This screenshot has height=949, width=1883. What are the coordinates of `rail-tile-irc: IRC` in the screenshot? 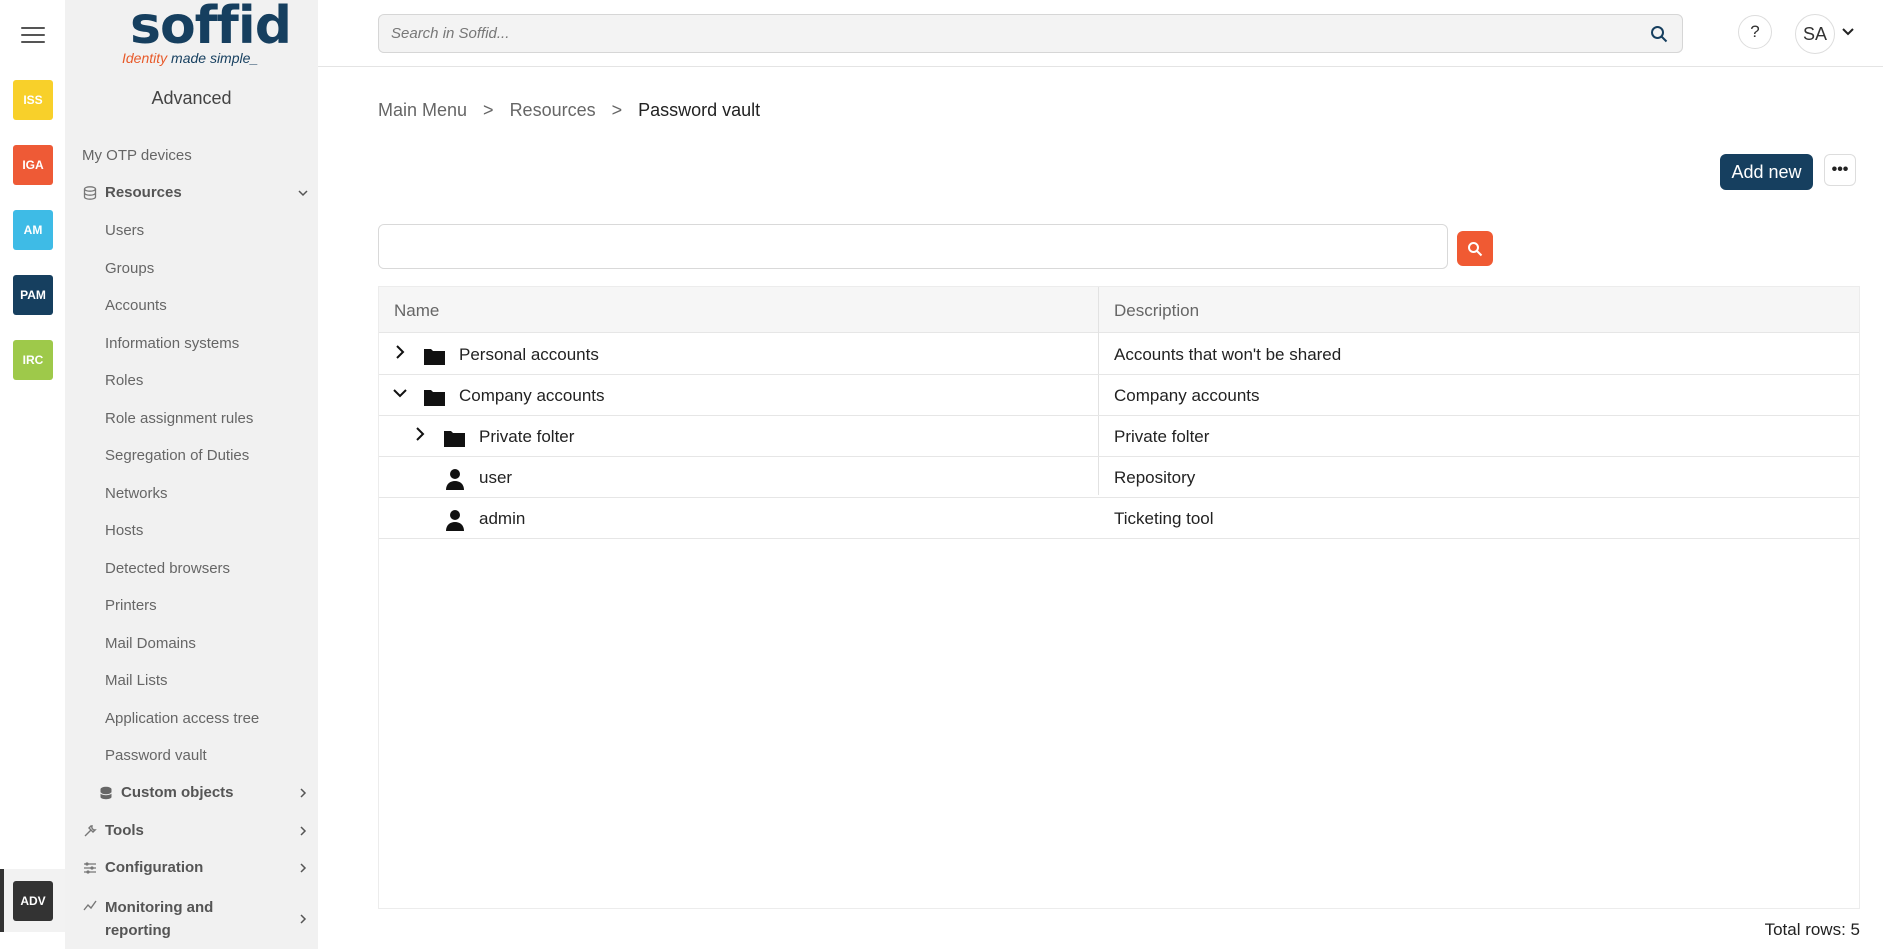 It's located at (33, 360).